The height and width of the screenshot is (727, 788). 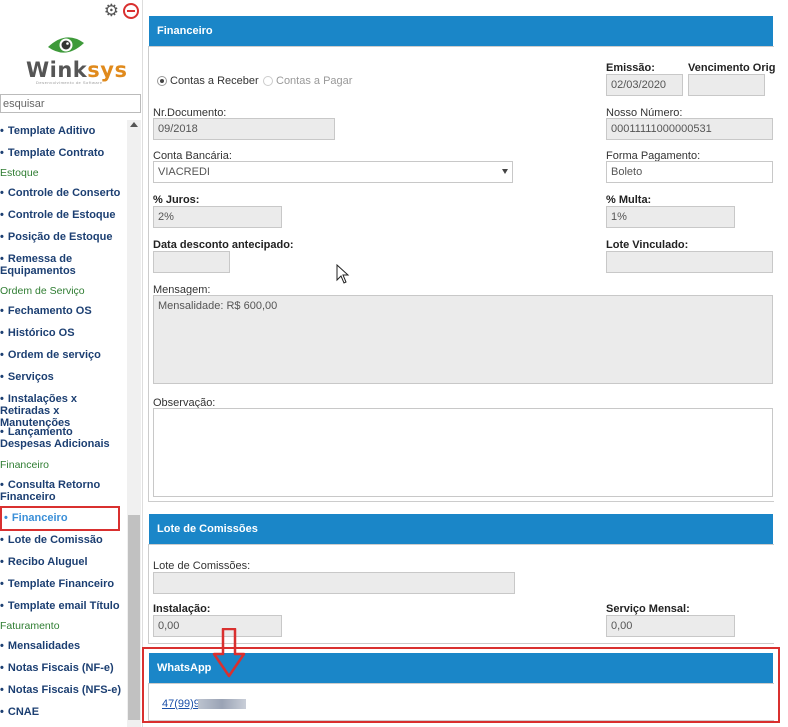 What do you see at coordinates (49, 311) in the screenshot?
I see `sidebar-item-label: Fechamento OS` at bounding box center [49, 311].